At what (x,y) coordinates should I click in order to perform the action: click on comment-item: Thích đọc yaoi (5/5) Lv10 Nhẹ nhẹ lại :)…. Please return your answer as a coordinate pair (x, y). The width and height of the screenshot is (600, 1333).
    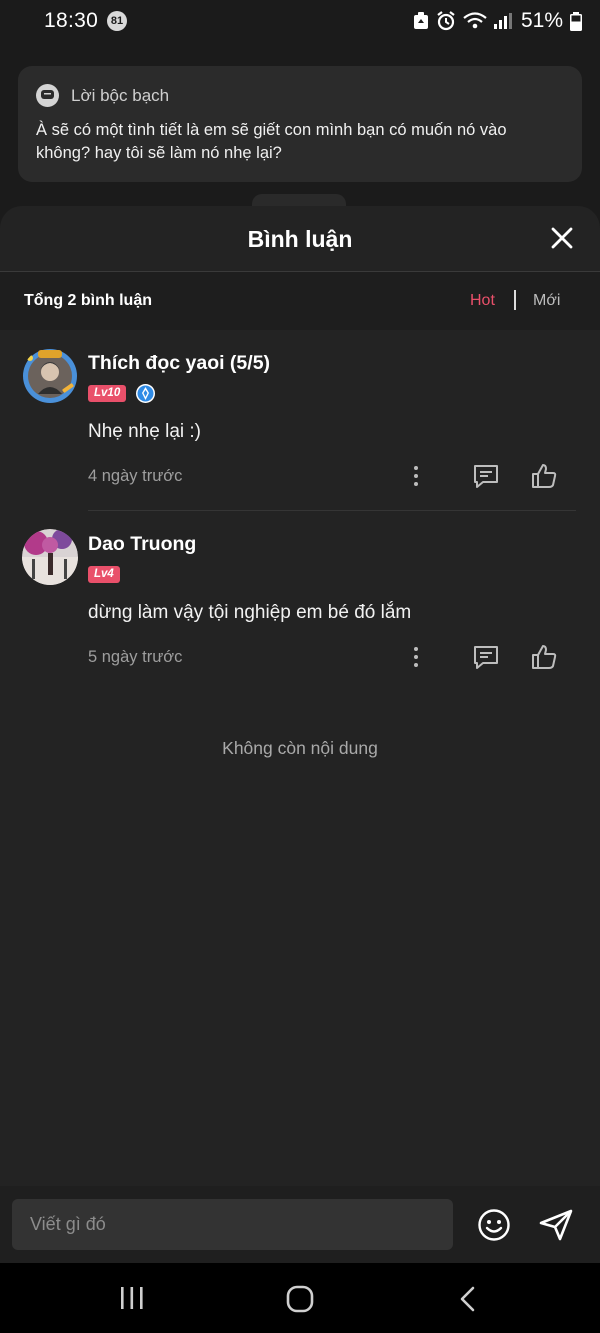
    Looking at the image, I should click on (300, 420).